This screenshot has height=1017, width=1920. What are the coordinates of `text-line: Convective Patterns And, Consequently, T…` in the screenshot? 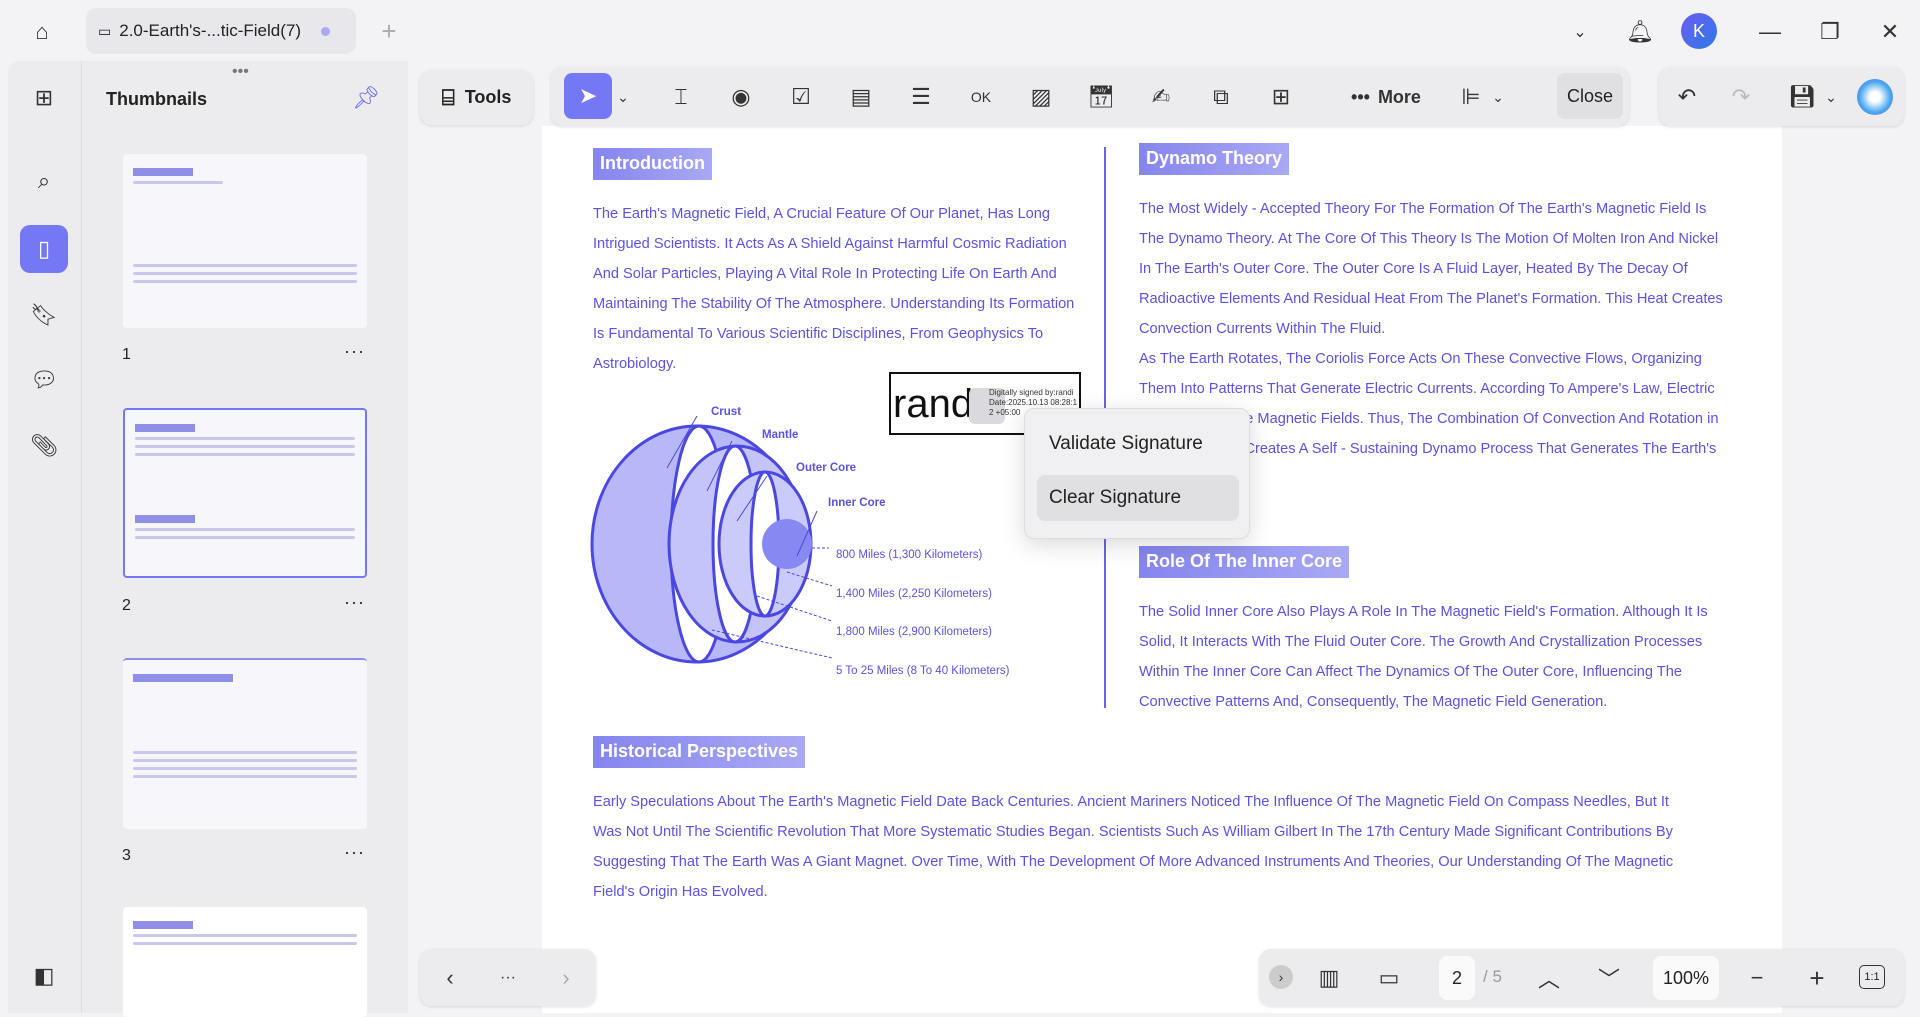 It's located at (1373, 702).